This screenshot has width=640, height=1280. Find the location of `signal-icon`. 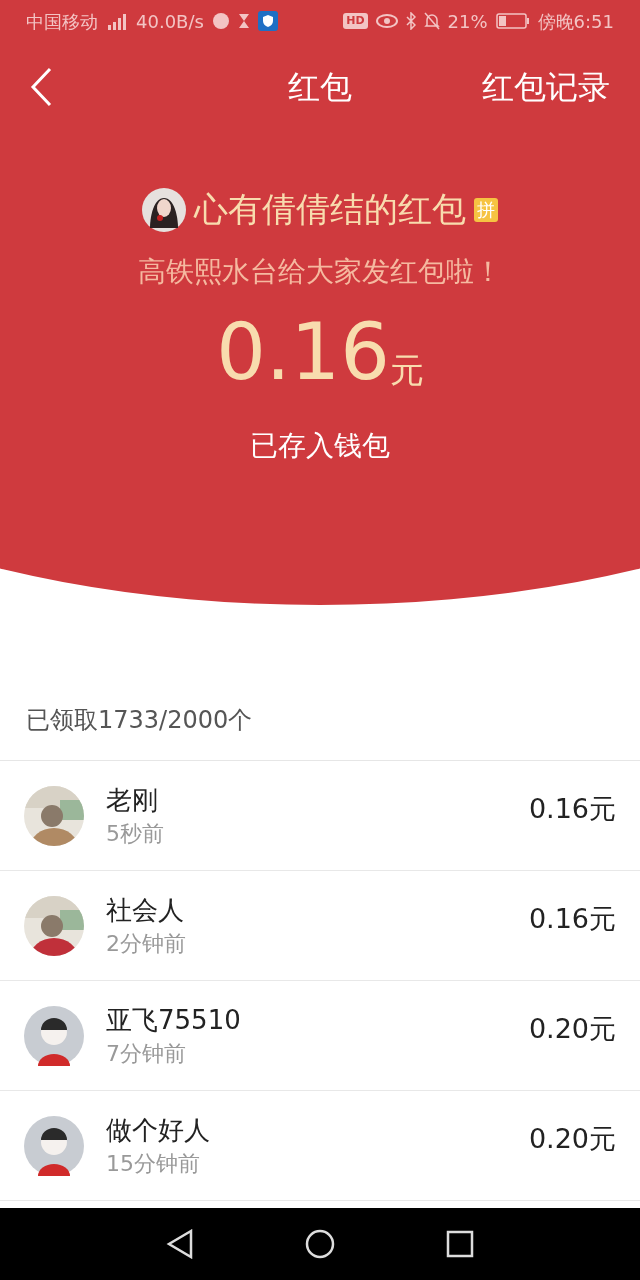

signal-icon is located at coordinates (117, 21).